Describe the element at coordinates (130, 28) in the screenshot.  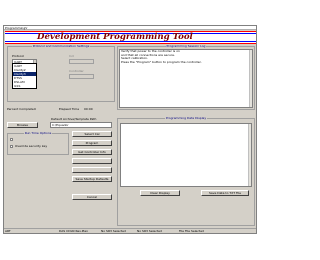
I see `title-bar: ProgrammingV` at that location.